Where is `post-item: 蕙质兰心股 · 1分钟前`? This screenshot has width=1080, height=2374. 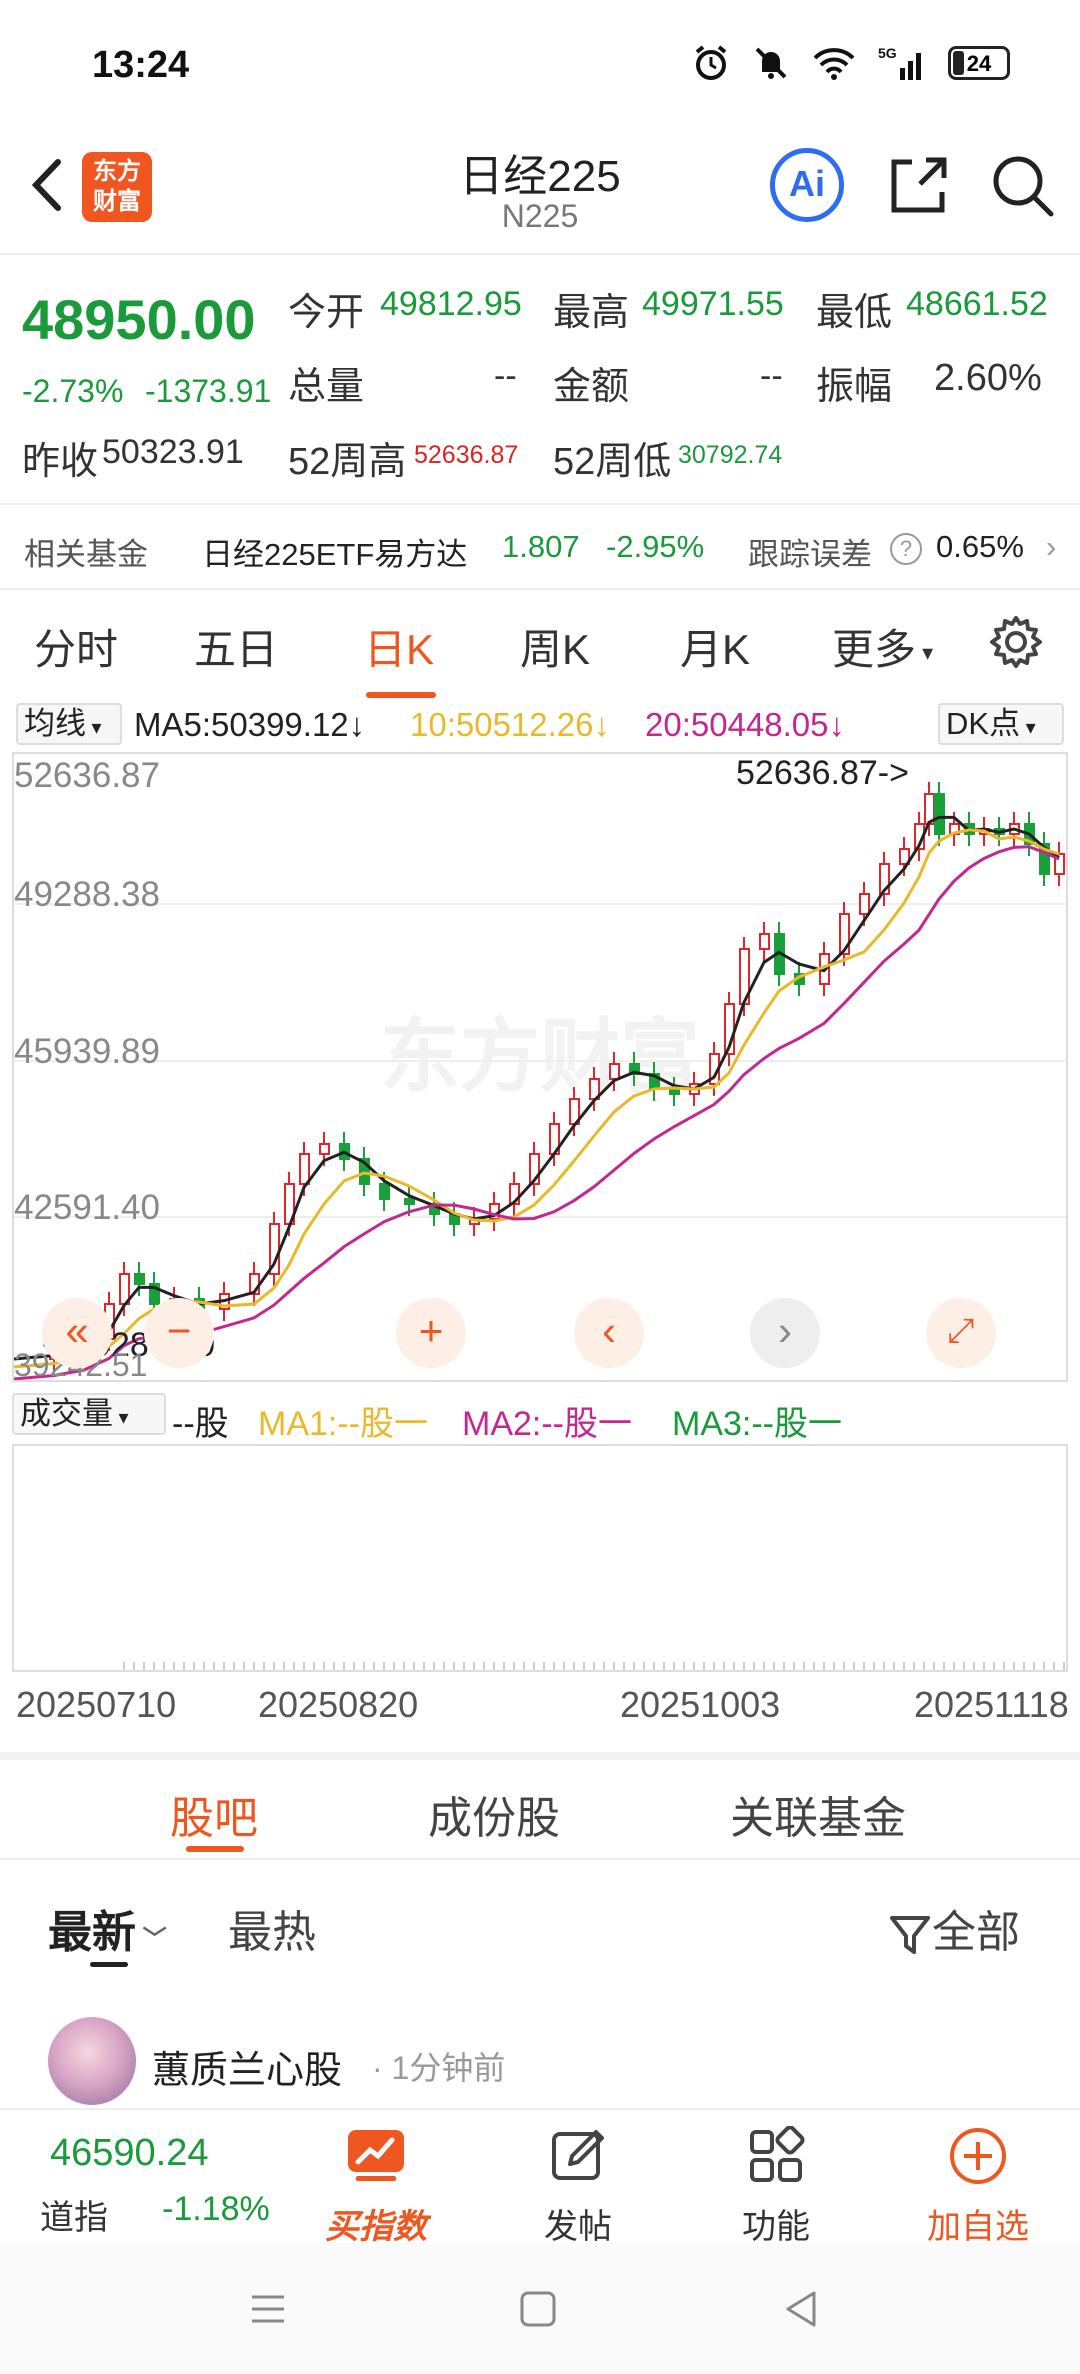
post-item: 蕙质兰心股 · 1分钟前 is located at coordinates (540, 2055).